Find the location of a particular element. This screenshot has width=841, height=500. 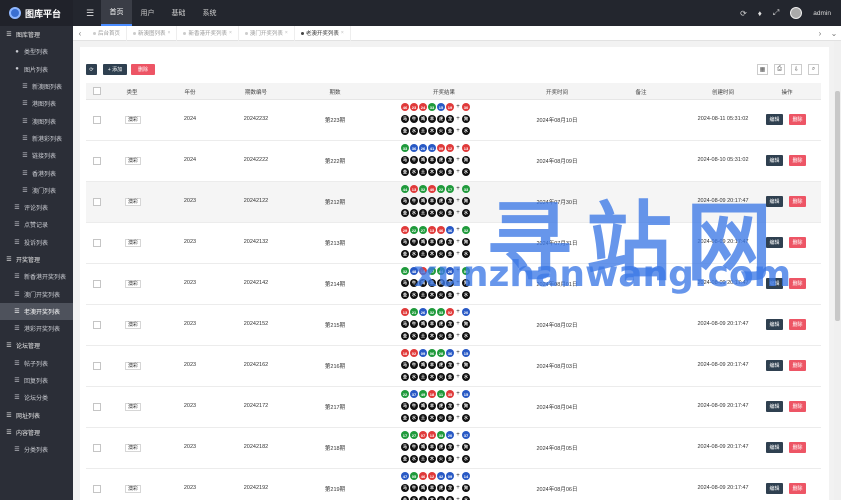

tab: 澳门开奖列表 × is located at coordinates (267, 33).